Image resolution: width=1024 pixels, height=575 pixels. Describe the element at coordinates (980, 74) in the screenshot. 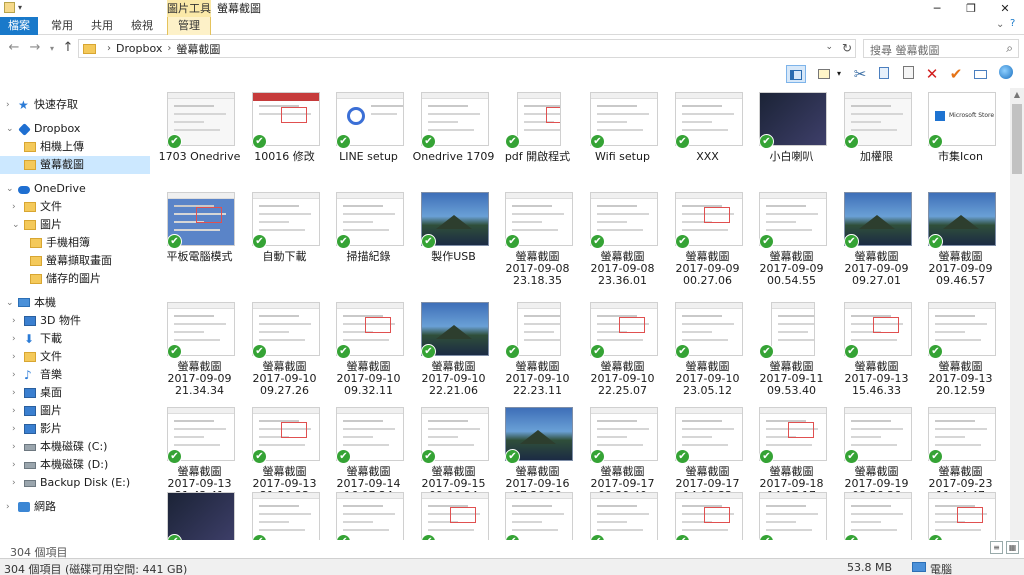

I see `properties-panel-icon` at that location.